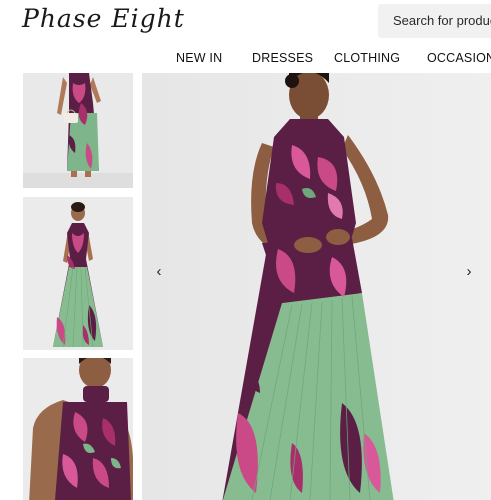 The height and width of the screenshot is (500, 491). Describe the element at coordinates (367, 58) in the screenshot. I see `nav-item-clothing: CLOTHING` at that location.